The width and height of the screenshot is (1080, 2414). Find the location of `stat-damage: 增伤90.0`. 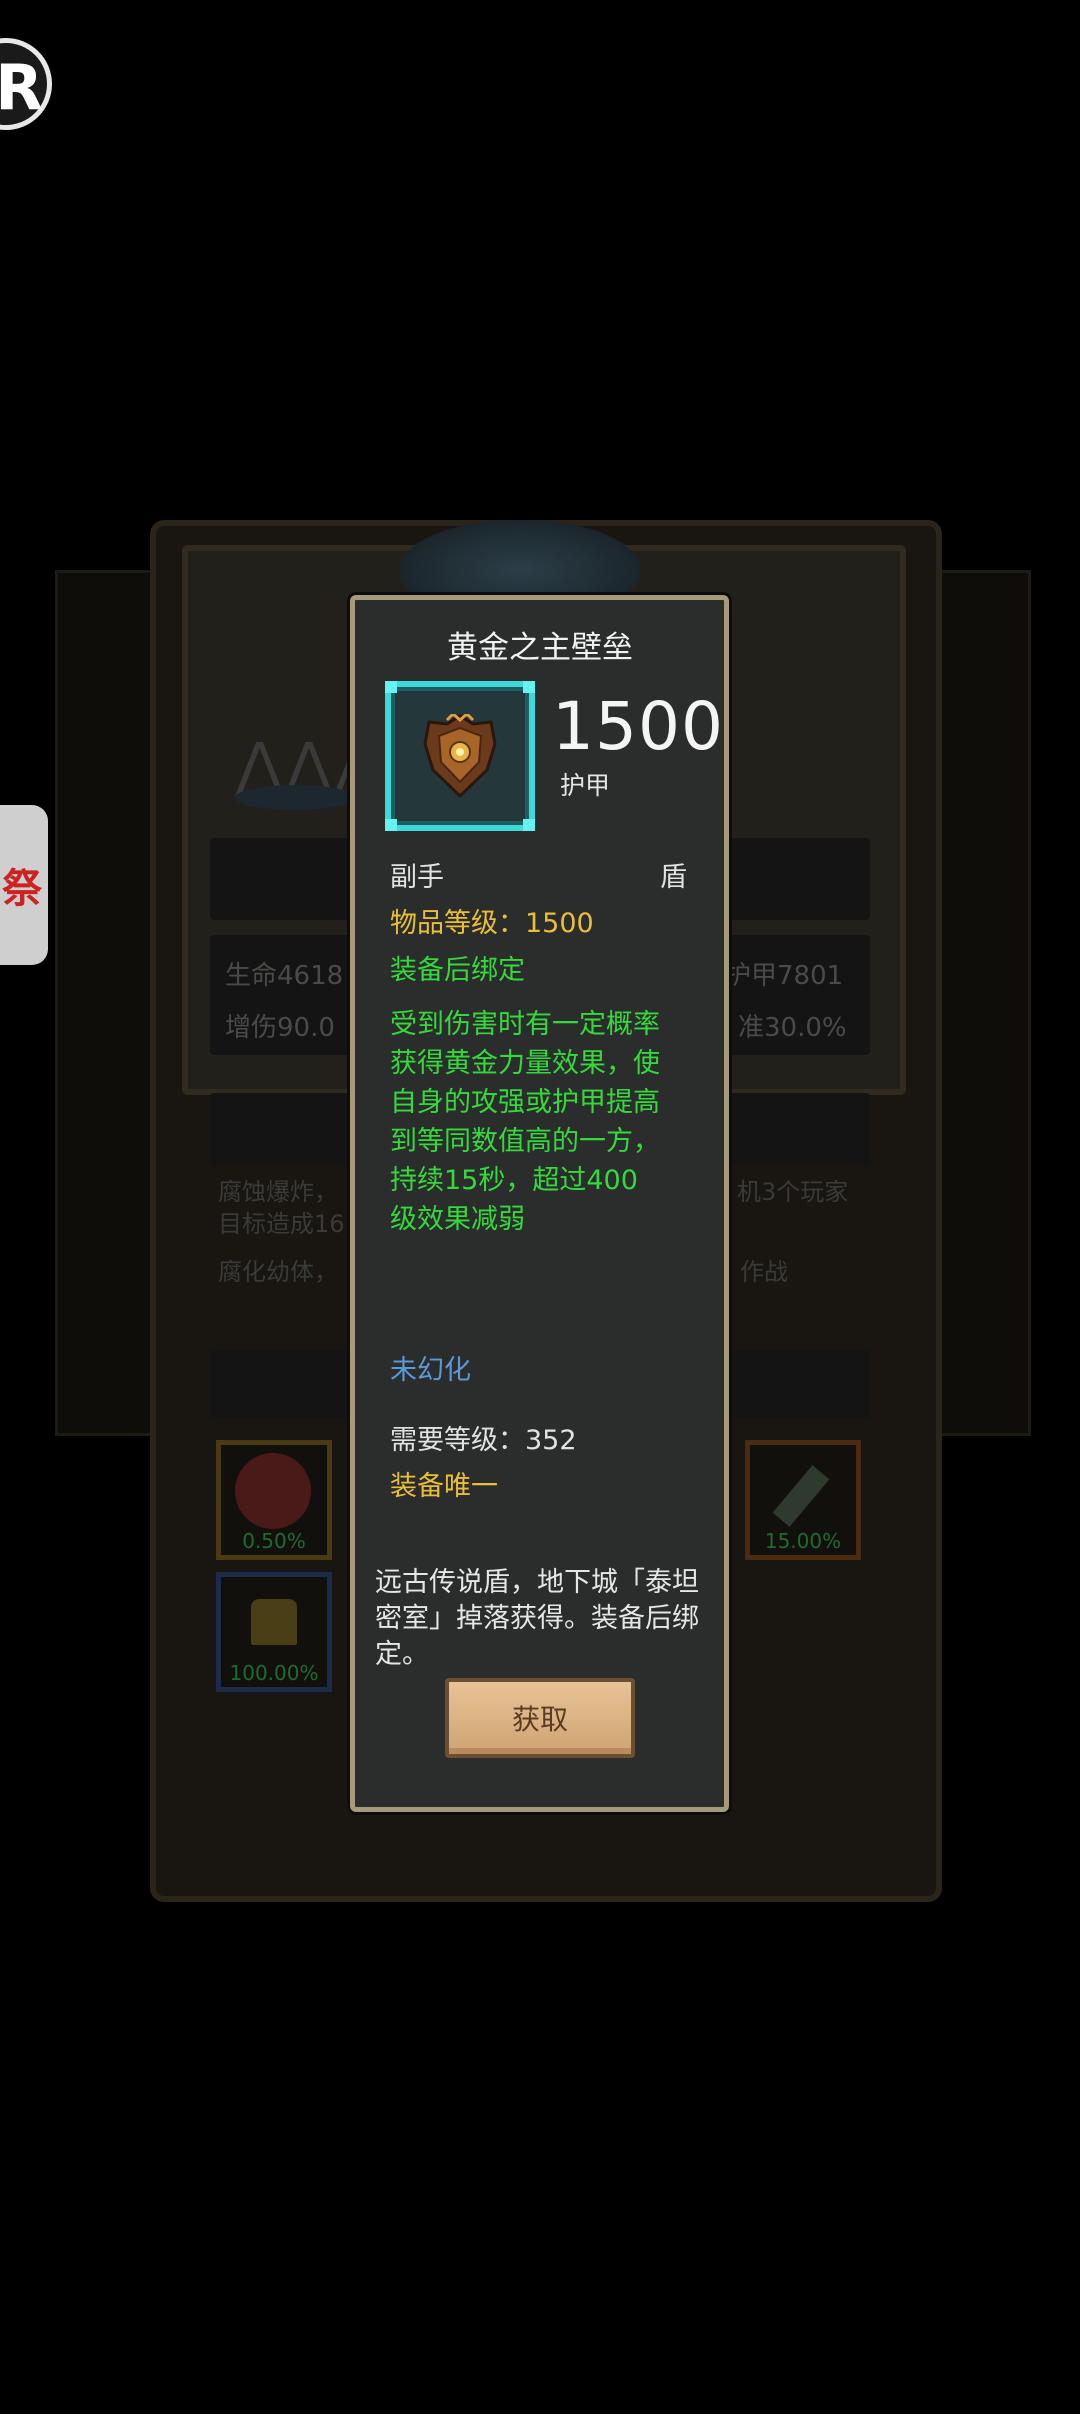

stat-damage: 增伤90.0 is located at coordinates (280, 1028).